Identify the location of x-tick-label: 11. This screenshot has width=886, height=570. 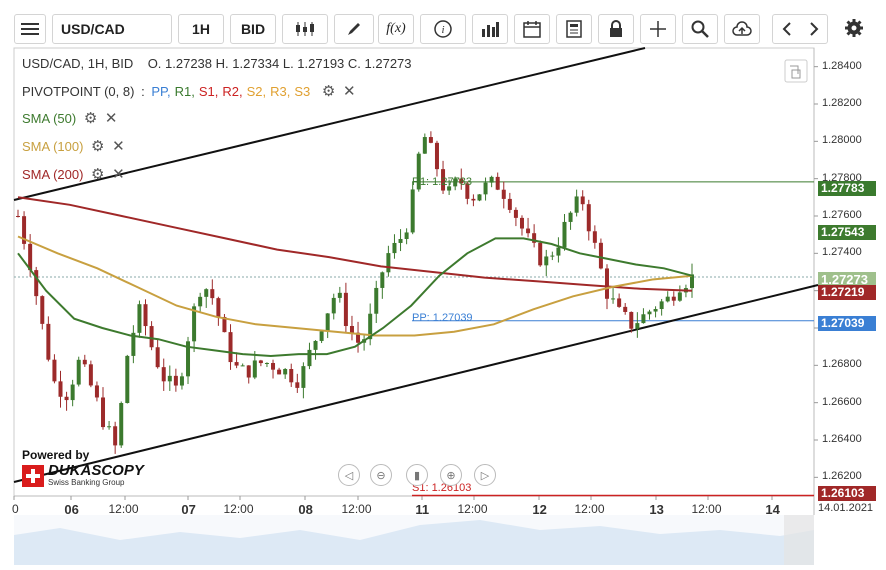
(422, 509).